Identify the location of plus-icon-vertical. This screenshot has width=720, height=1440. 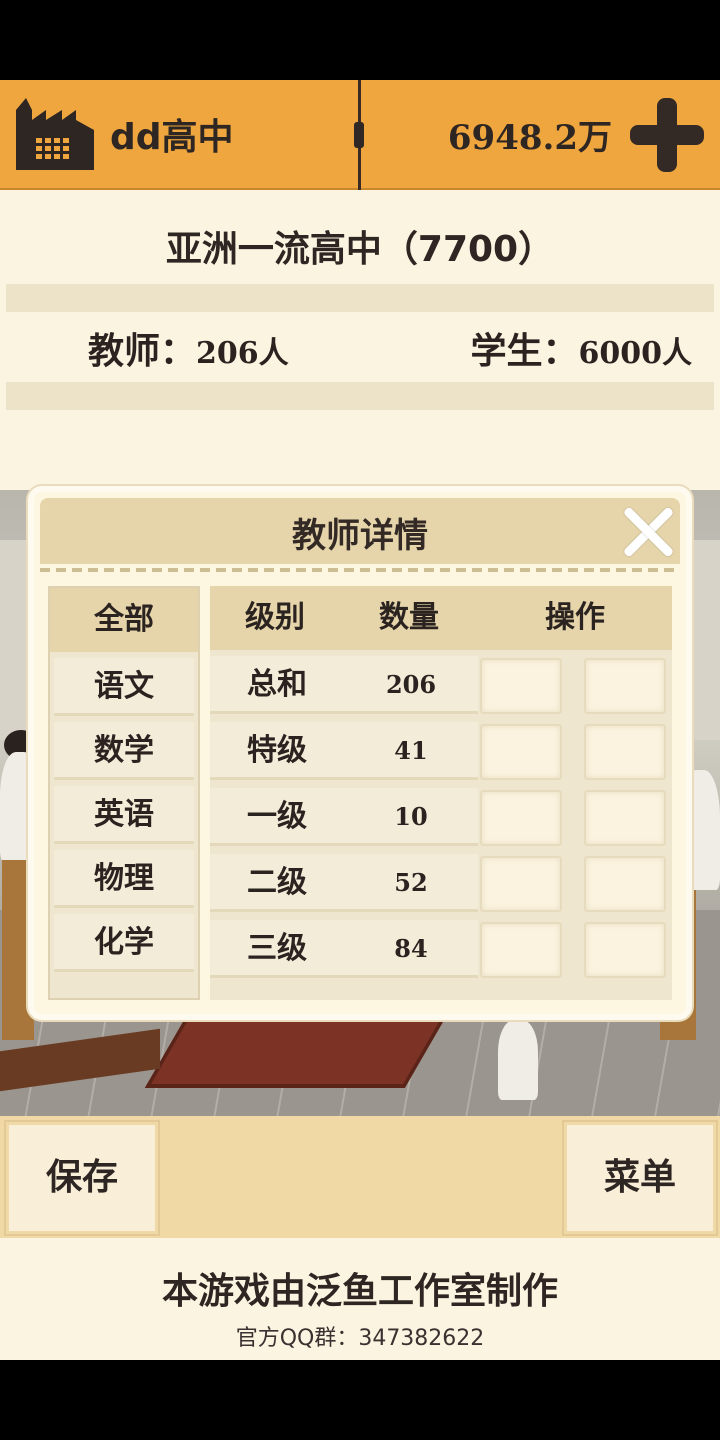
(667, 135).